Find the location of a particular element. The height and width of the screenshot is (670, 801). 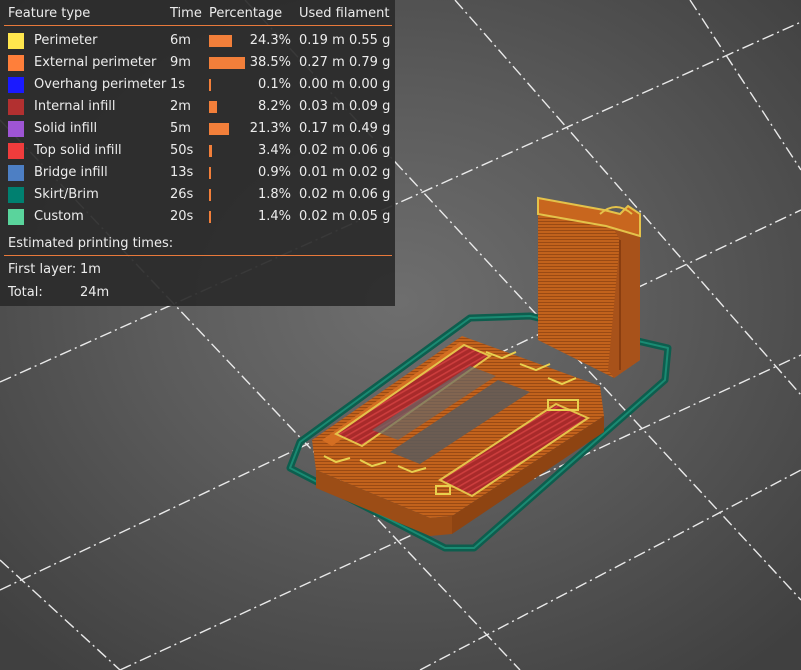

estimated-divider is located at coordinates (198, 255).